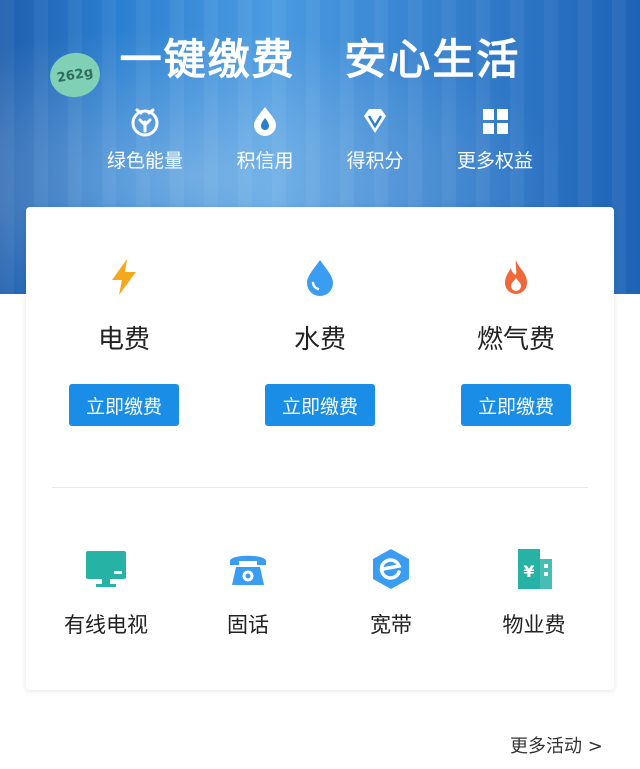 This screenshot has height=769, width=640. Describe the element at coordinates (516, 405) in the screenshot. I see `pay-gas-button: 立即缴费` at that location.